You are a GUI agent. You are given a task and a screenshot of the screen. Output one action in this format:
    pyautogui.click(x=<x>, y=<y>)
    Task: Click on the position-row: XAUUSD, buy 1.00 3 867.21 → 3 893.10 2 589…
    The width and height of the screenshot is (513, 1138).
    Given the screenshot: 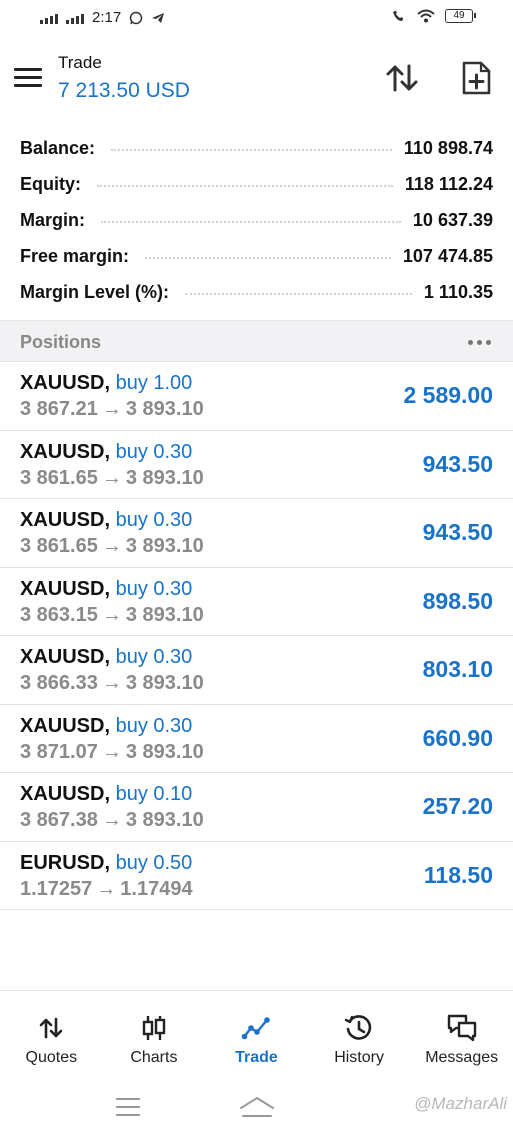 What is the action you would take?
    pyautogui.click(x=256, y=396)
    